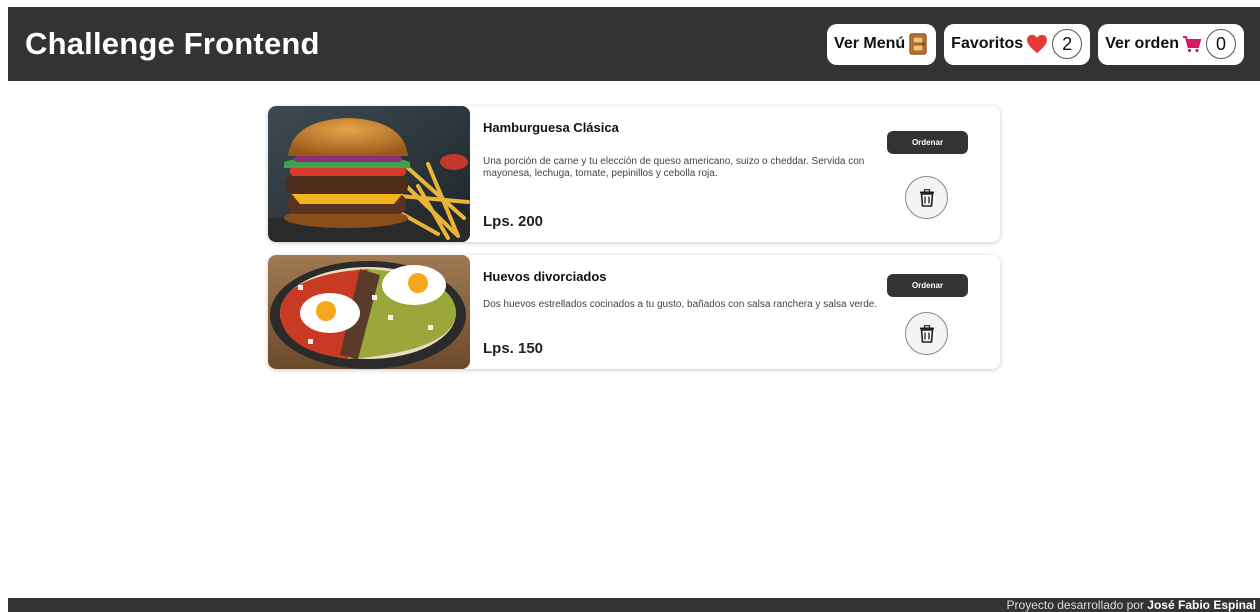 Image resolution: width=1260 pixels, height=612 pixels. Describe the element at coordinates (551, 127) in the screenshot. I see `product-title: Hamburguesa Clásica` at that location.